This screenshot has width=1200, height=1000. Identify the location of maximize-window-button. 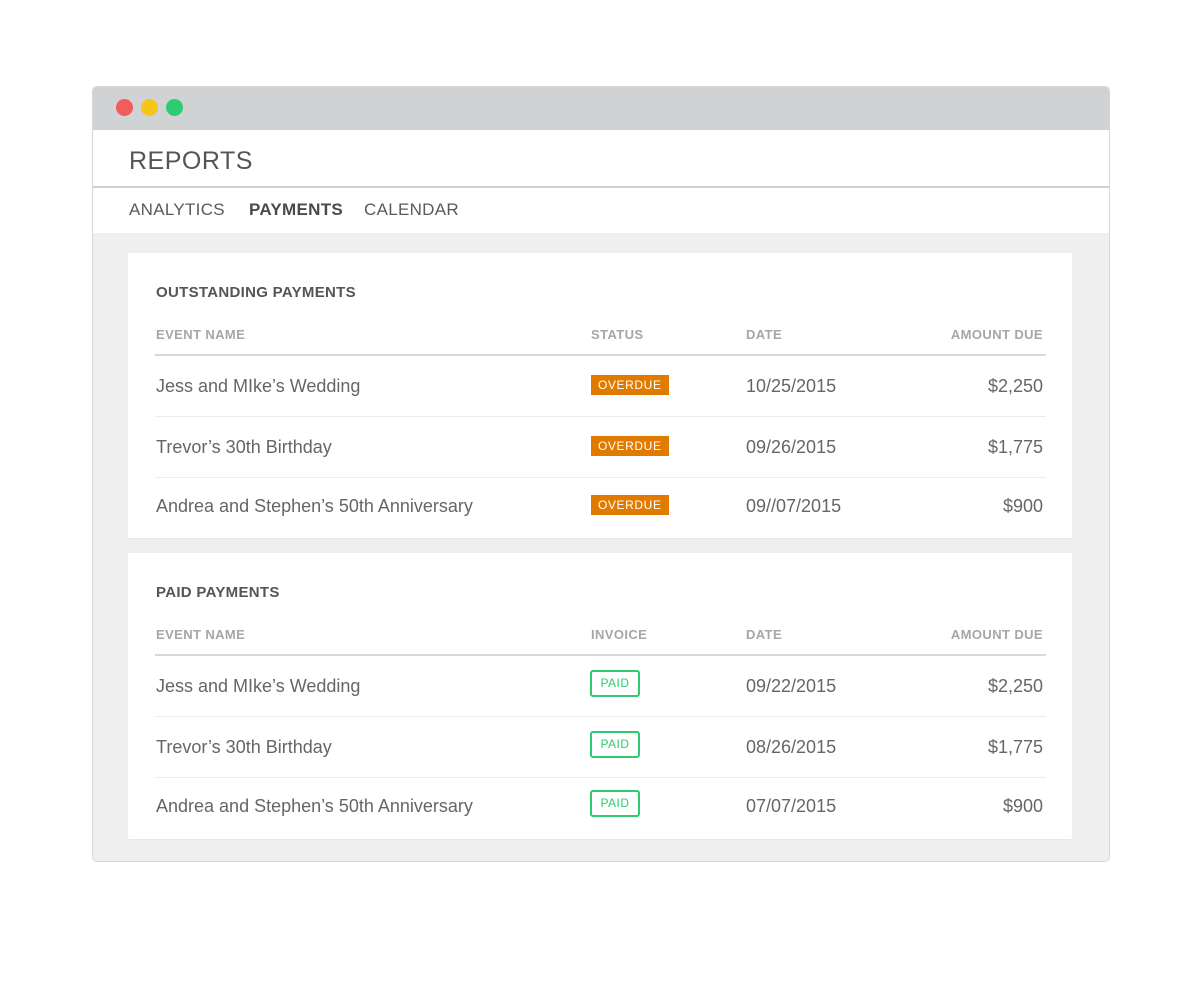
(174, 107).